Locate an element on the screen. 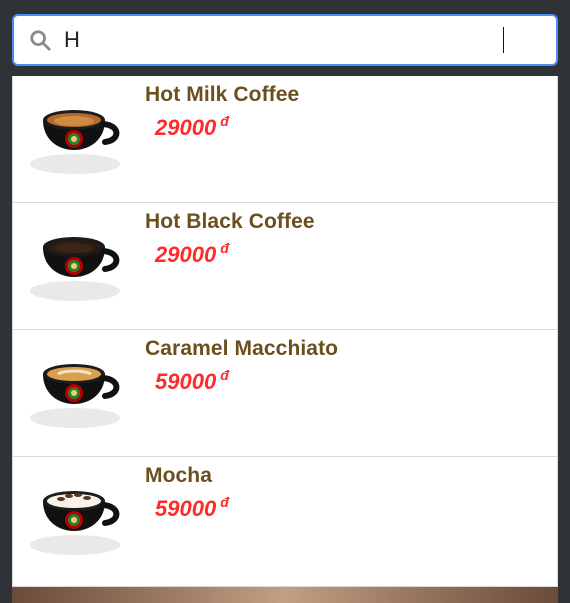 This screenshot has width=570, height=603. search-icon is located at coordinates (40, 40).